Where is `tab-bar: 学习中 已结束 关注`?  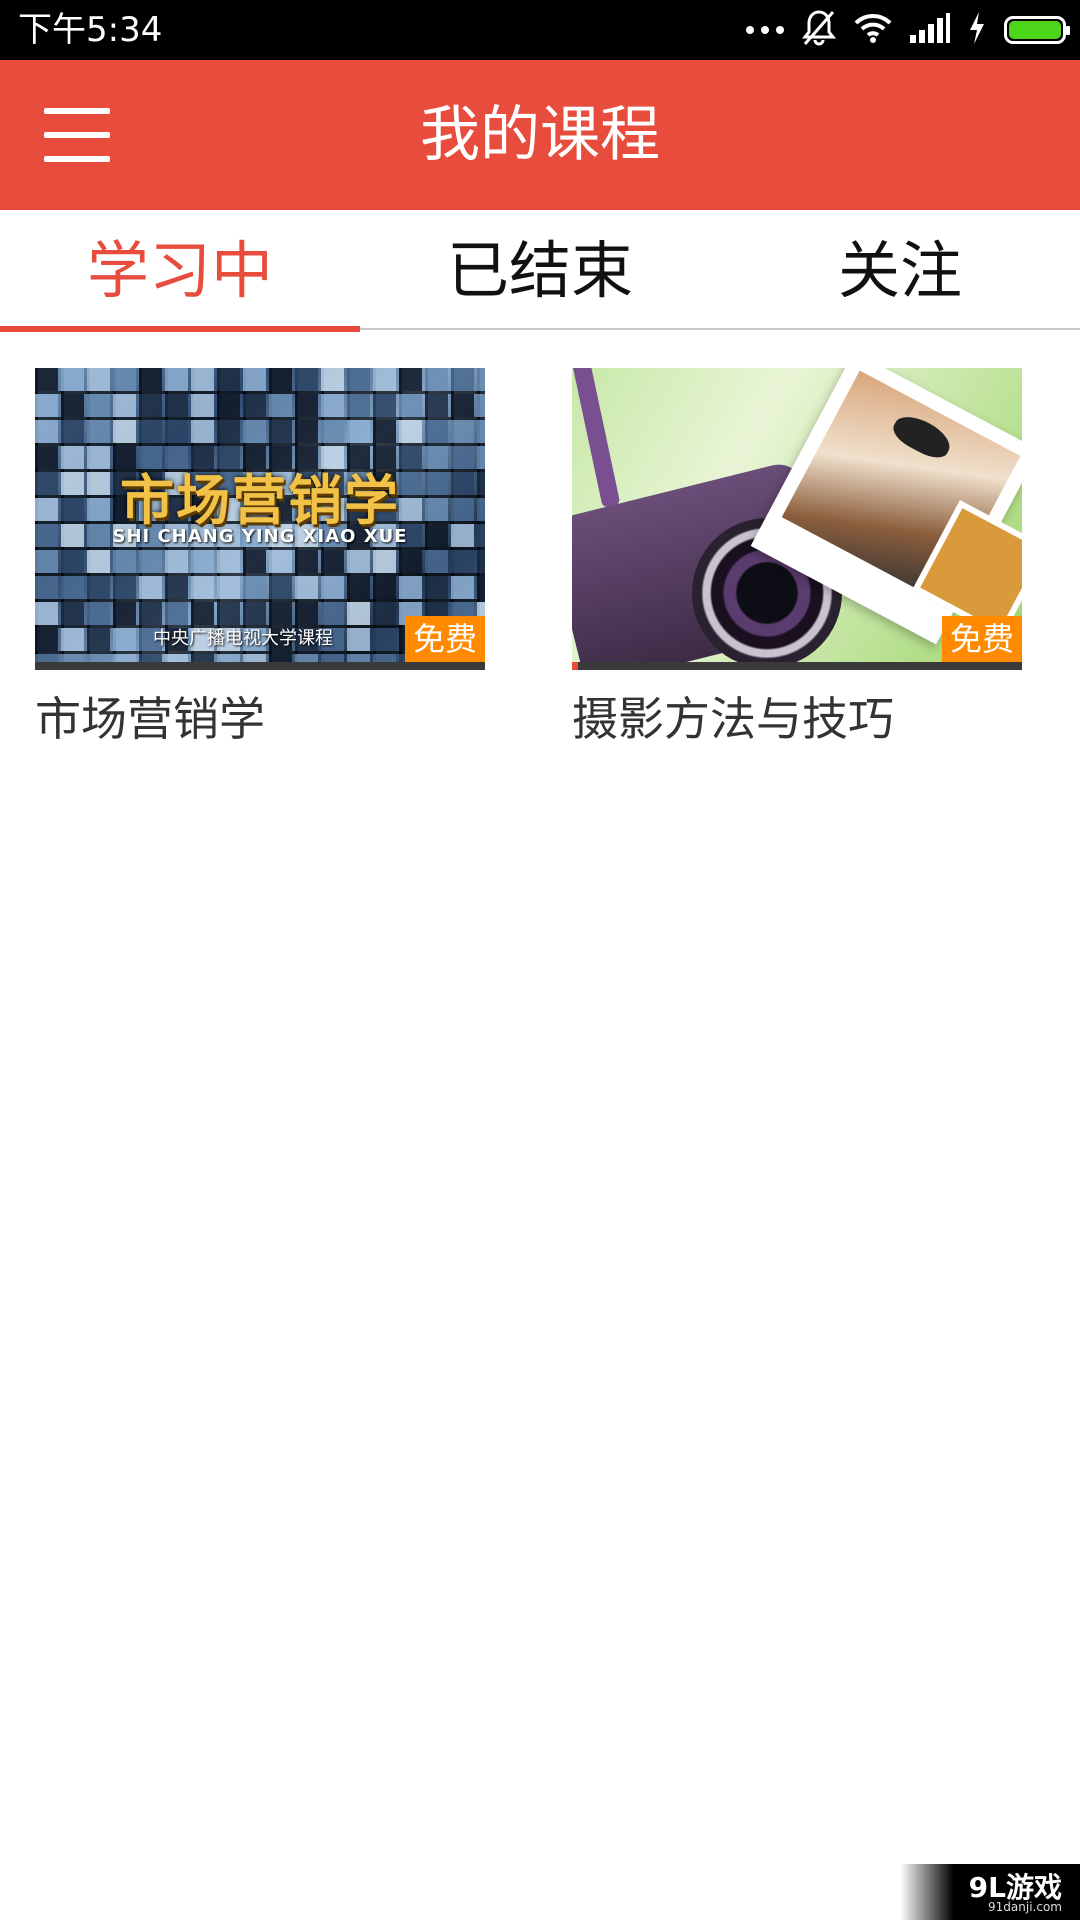
tab-bar: 学习中 已结束 关注 is located at coordinates (540, 271).